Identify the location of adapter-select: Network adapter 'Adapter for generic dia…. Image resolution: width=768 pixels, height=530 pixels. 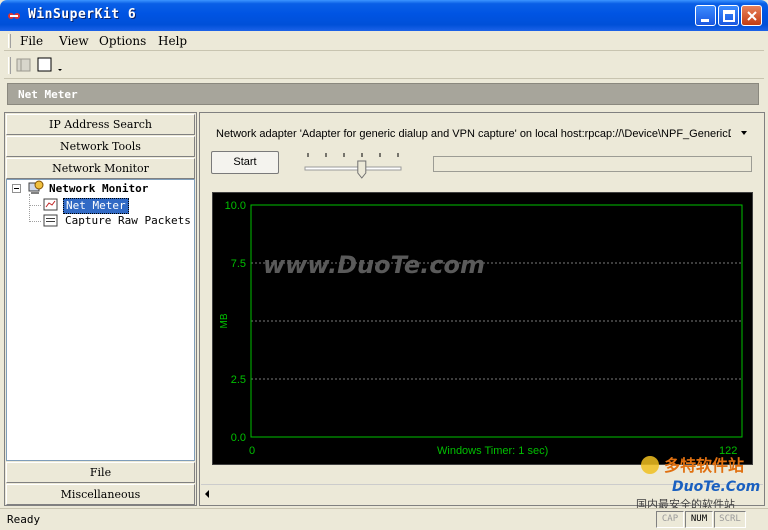
(480, 135).